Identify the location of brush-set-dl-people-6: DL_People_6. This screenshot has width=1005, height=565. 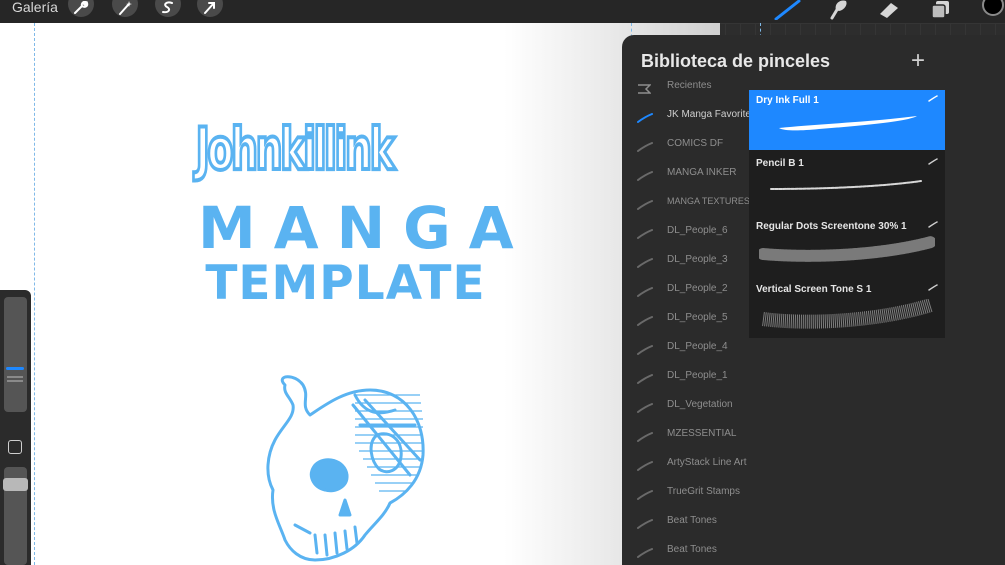
(686, 234).